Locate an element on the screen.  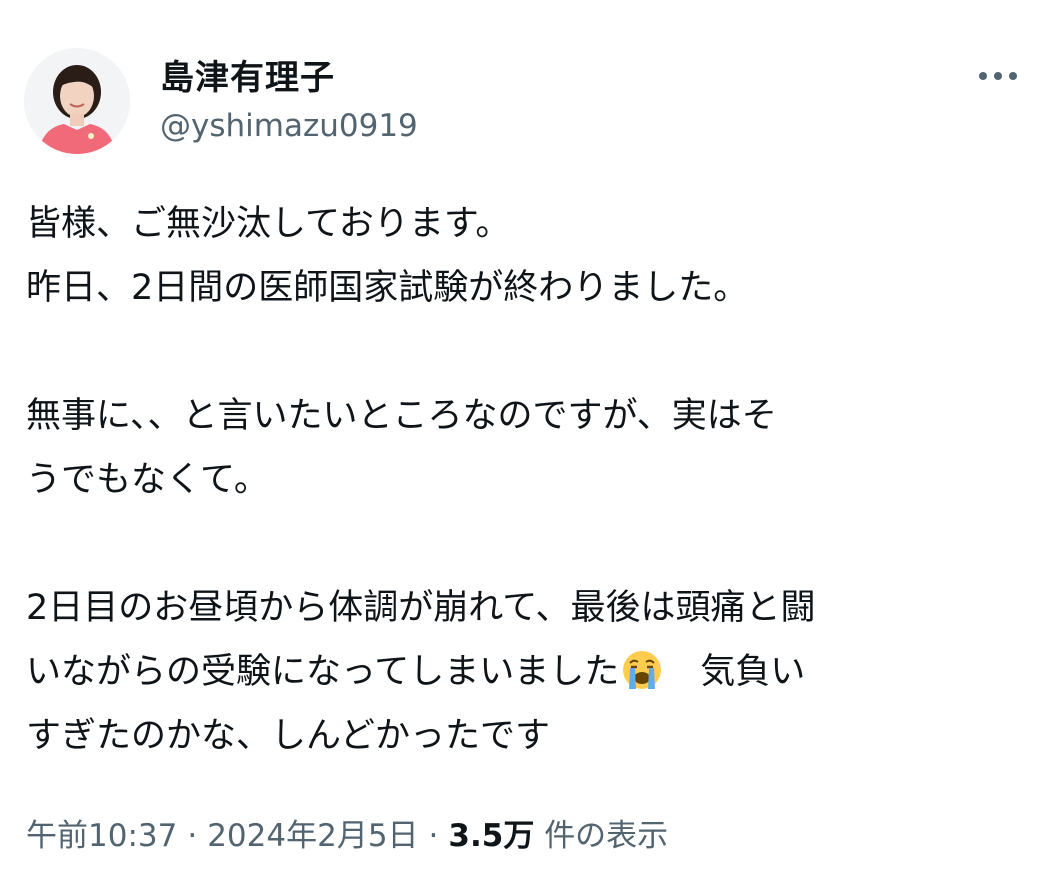
tweet-line: 2日目のお昼頃から体調が崩れて、最後は頭痛と闘 is located at coordinates (421, 608).